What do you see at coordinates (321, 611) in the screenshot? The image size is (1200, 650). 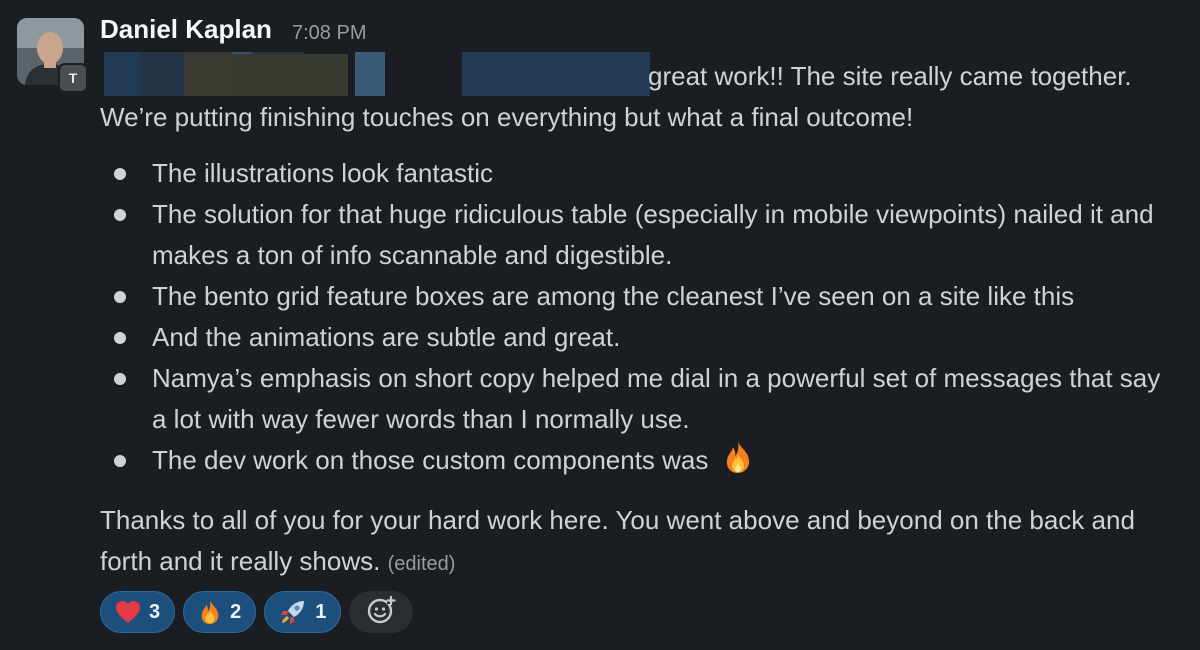 I see `reaction-count: 1` at bounding box center [321, 611].